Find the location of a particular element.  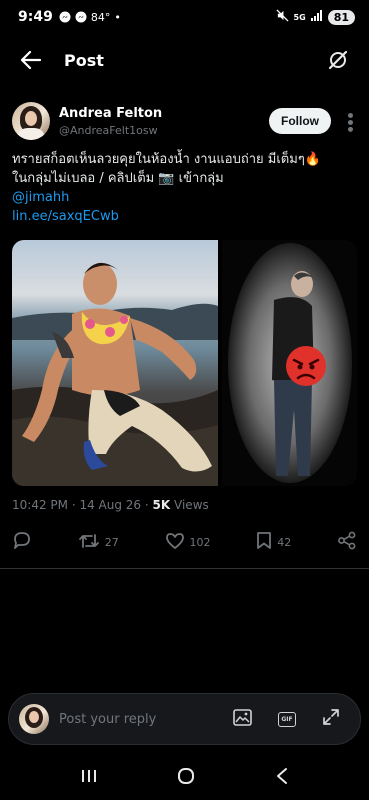

like-button: 102 is located at coordinates (188, 542).